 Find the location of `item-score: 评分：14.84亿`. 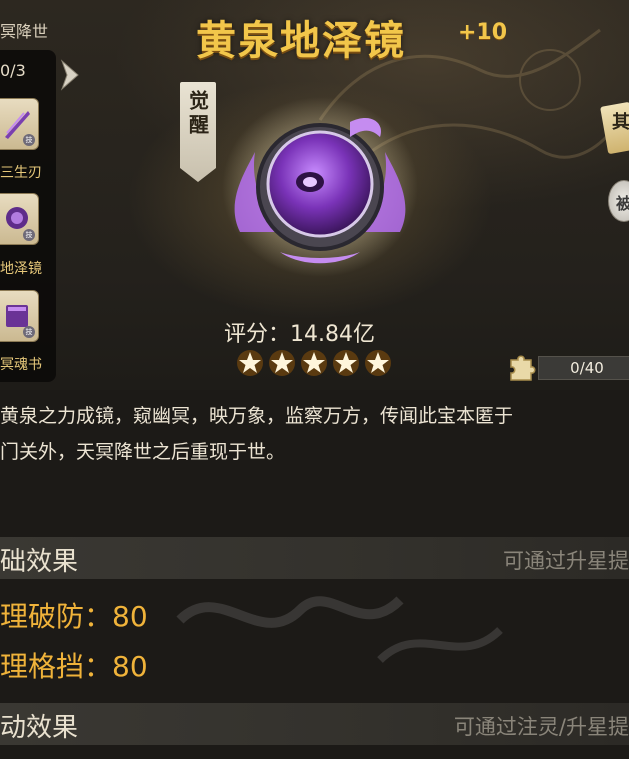

item-score: 评分：14.84亿 is located at coordinates (299, 334).